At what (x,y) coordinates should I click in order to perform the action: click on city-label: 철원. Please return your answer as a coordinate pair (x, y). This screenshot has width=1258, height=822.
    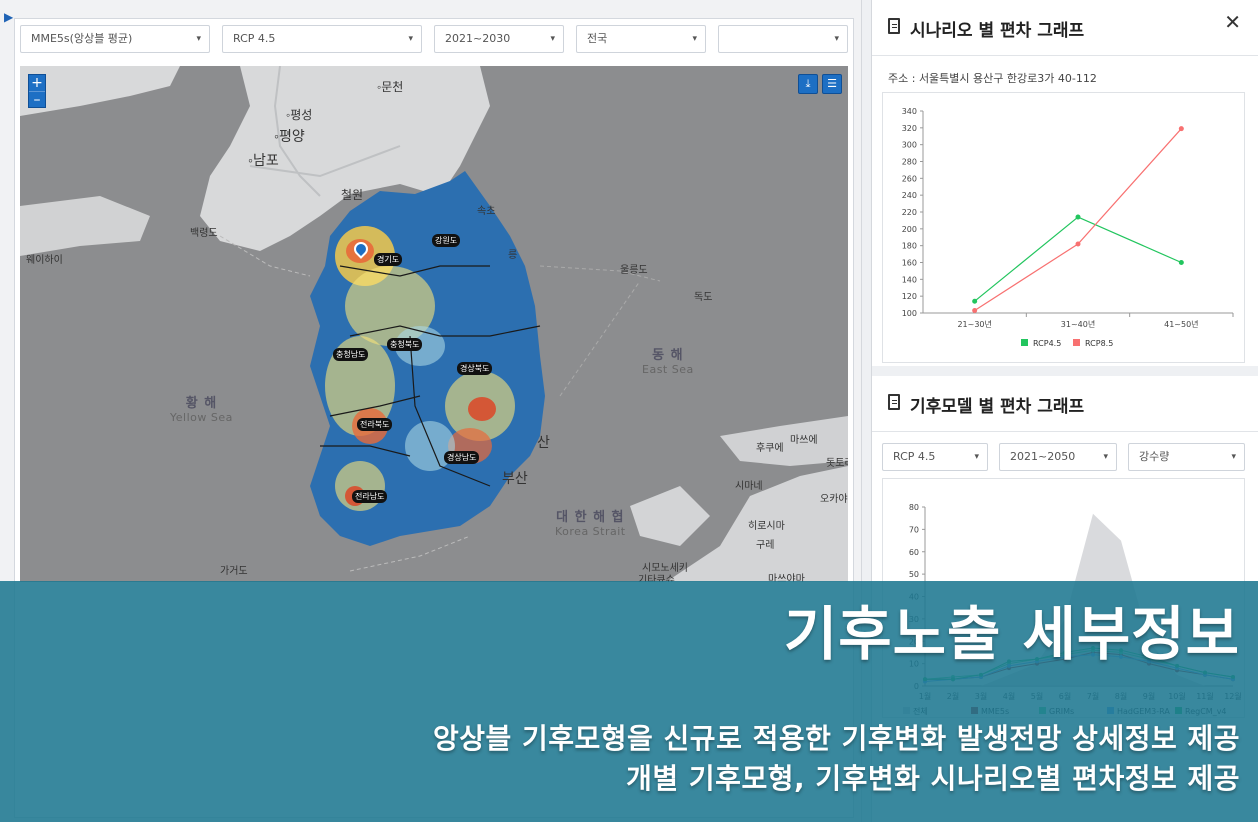
    Looking at the image, I should click on (352, 195).